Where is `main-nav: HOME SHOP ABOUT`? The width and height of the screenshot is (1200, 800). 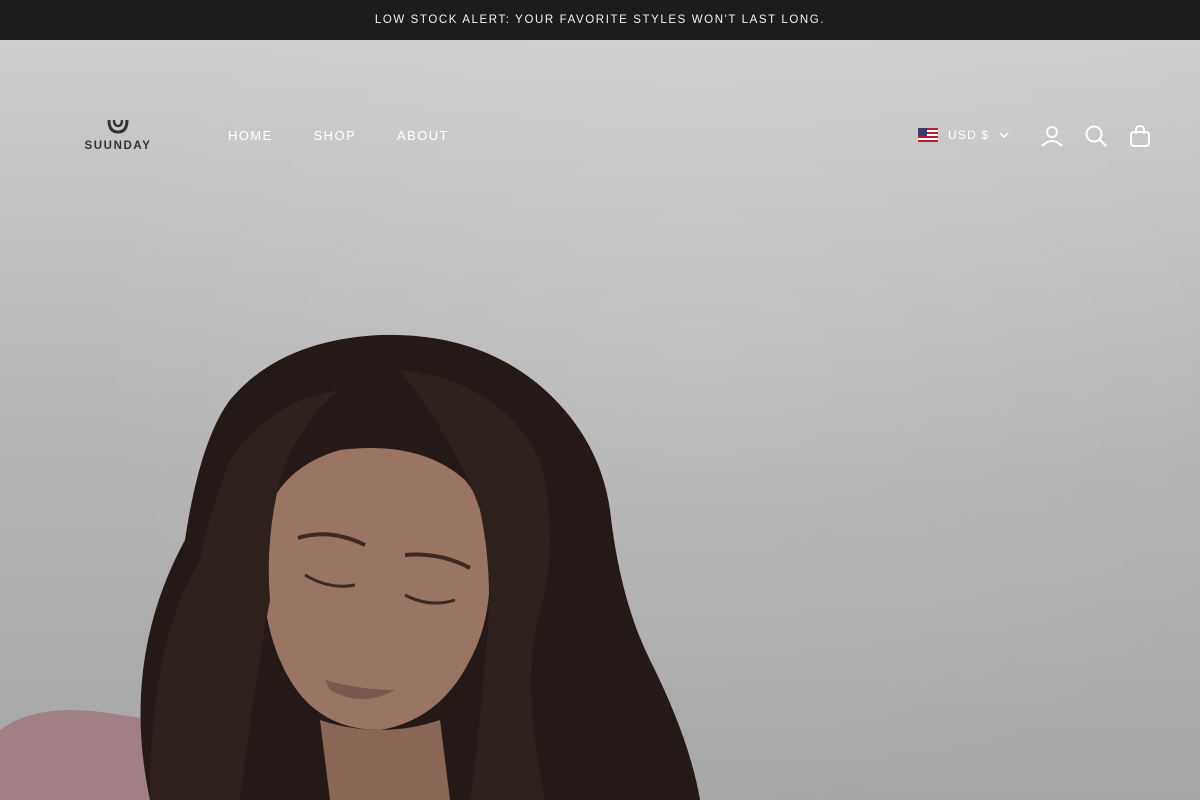 main-nav: HOME SHOP ABOUT is located at coordinates (359, 135).